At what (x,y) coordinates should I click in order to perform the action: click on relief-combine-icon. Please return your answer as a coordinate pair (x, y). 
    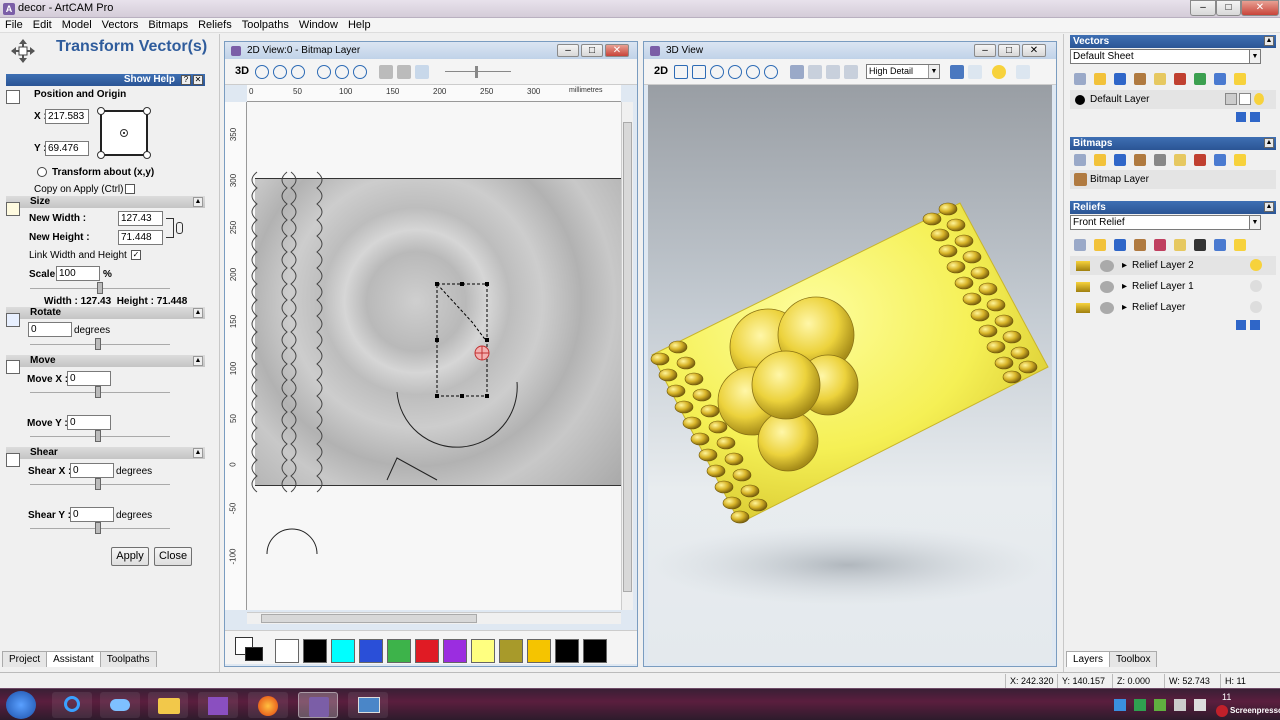
    Looking at the image, I should click on (1160, 245).